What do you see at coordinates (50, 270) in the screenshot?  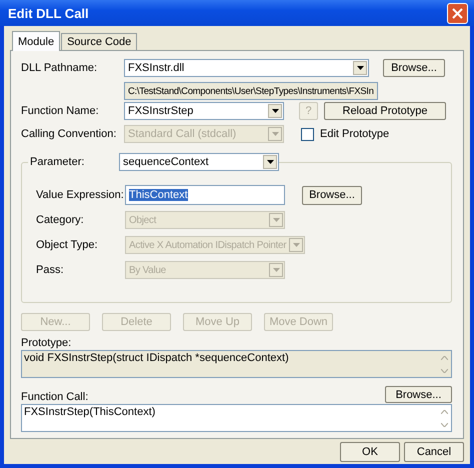 I see `field-label: Pass:` at bounding box center [50, 270].